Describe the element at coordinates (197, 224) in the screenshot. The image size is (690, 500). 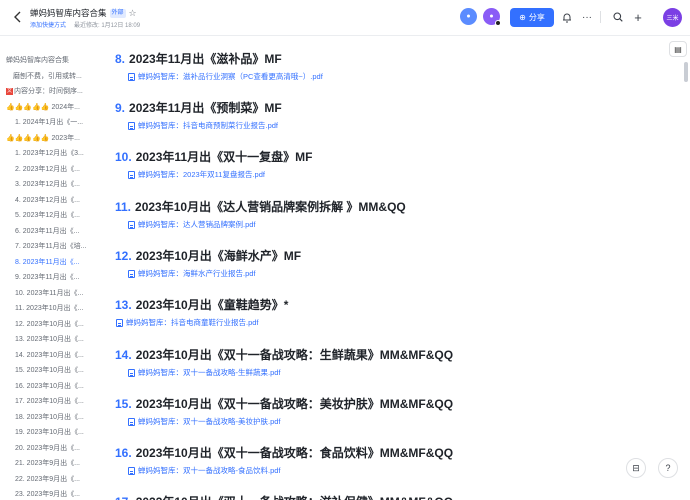
I see `file-name: 蝉妈妈智库：达人营销品牌案例.pdf` at that location.